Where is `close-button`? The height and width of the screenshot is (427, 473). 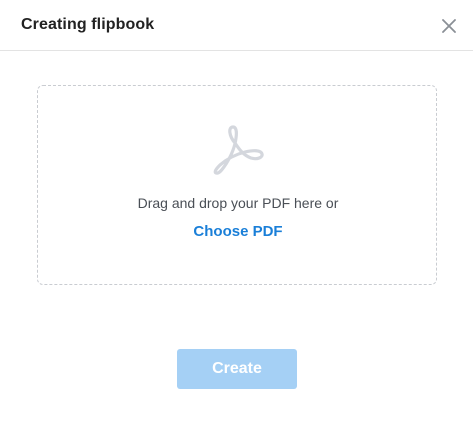
close-button is located at coordinates (448, 25).